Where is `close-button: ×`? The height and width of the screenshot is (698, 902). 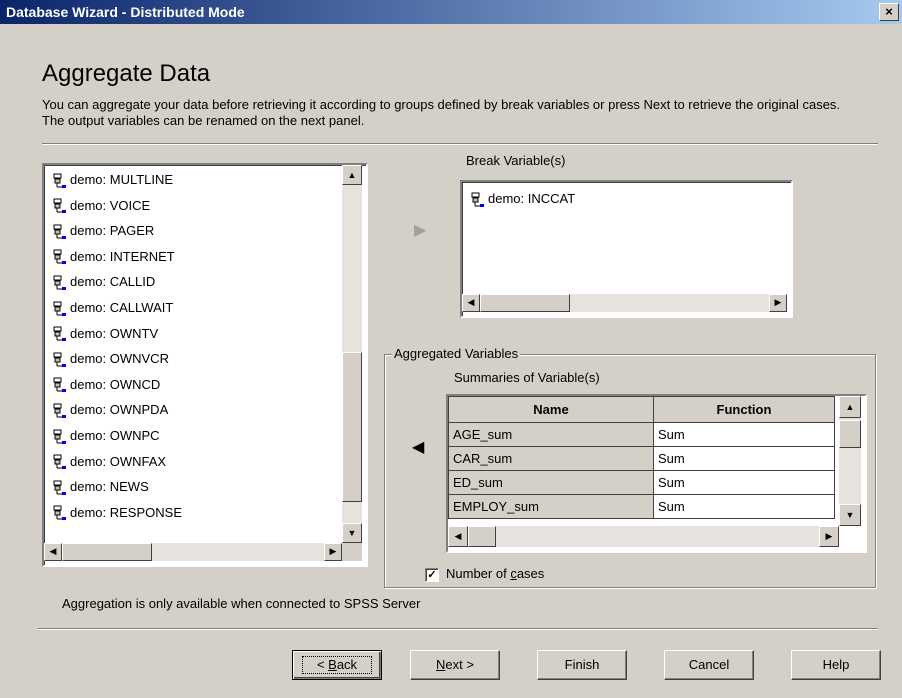
close-button: × is located at coordinates (889, 12).